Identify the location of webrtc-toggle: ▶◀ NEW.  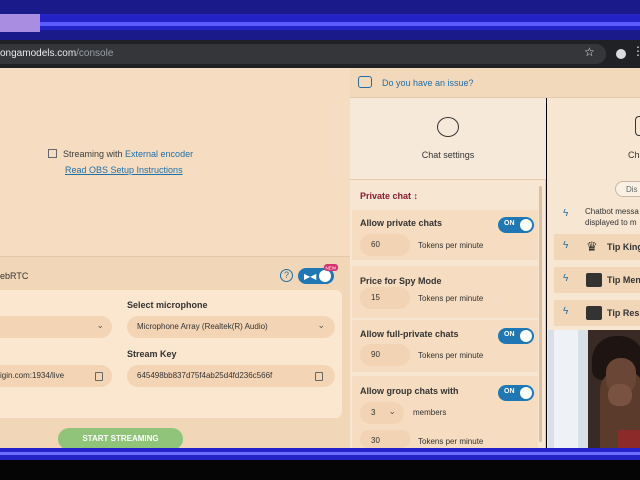
(318, 275).